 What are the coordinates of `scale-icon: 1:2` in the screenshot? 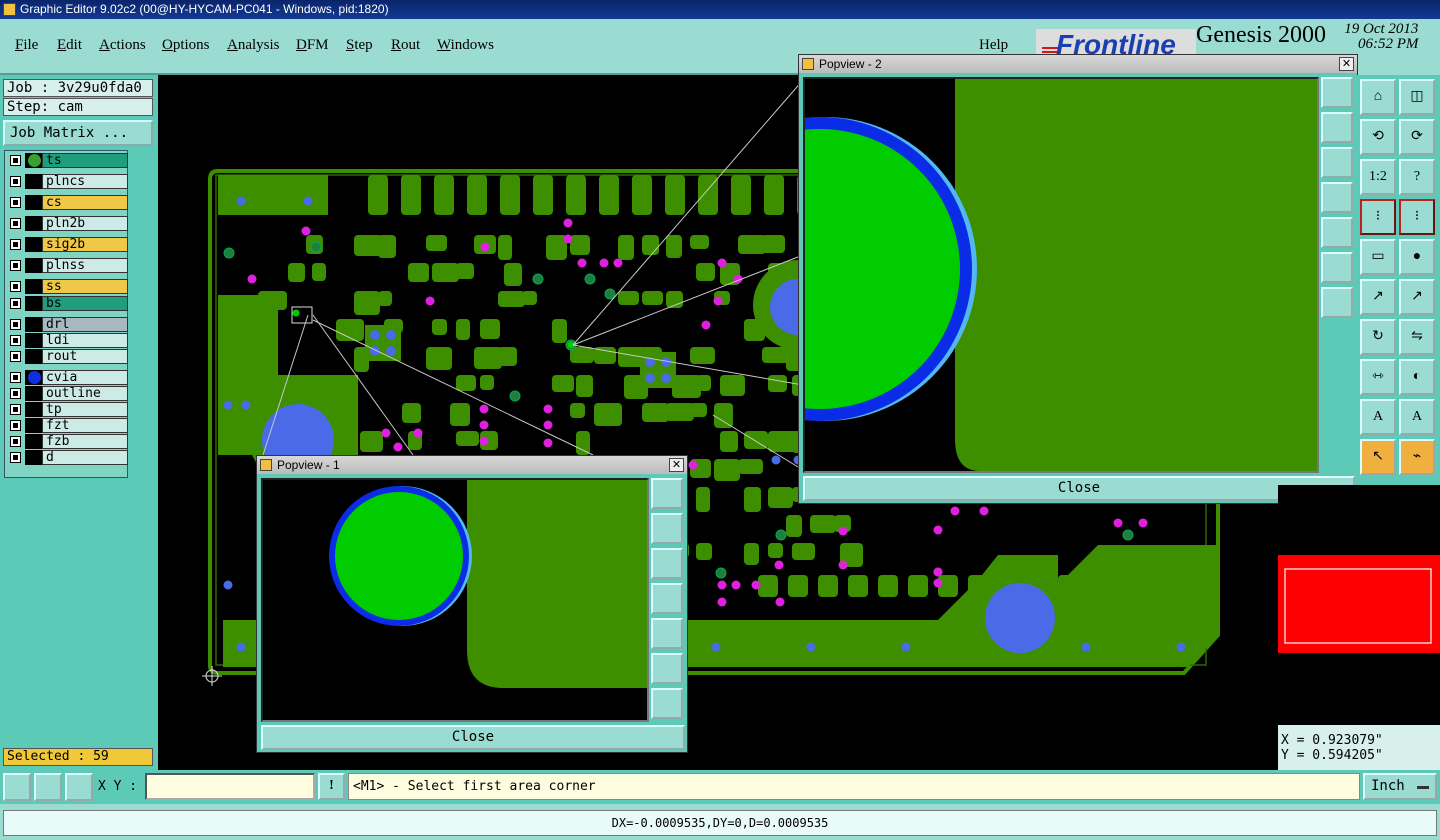 It's located at (1378, 177).